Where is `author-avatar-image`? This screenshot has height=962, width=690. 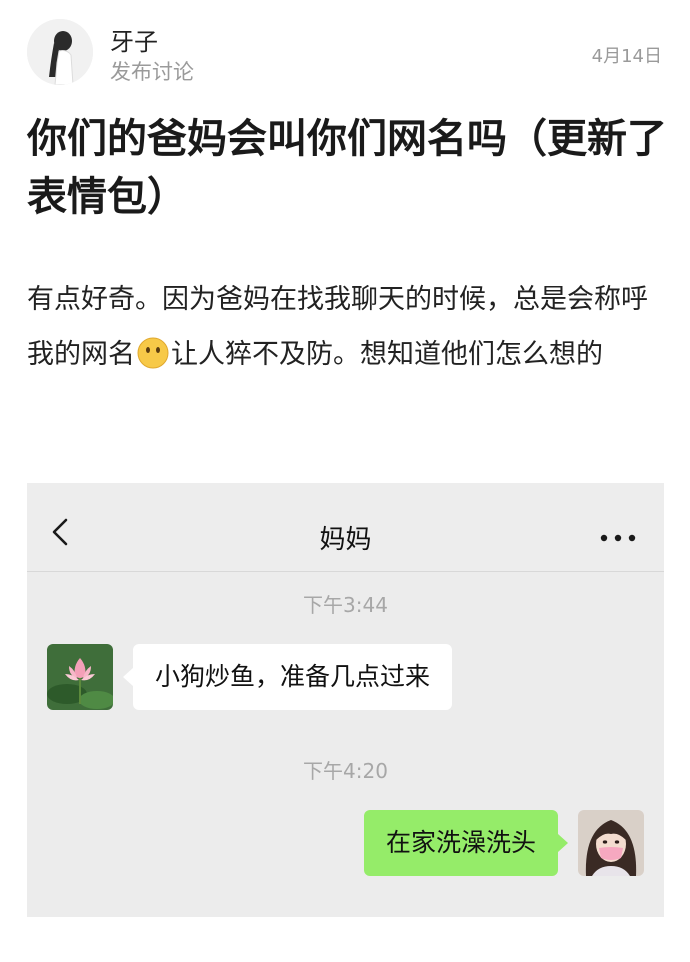
author-avatar-image is located at coordinates (60, 52).